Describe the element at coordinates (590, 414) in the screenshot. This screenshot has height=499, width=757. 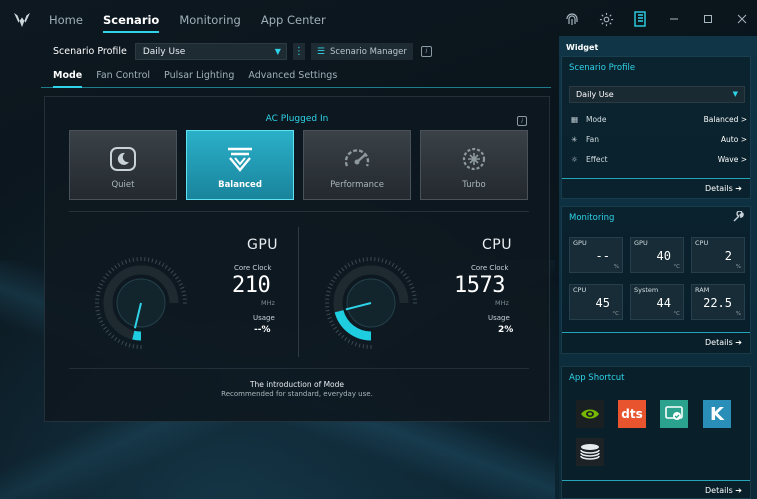
I see `nvidia-icon` at that location.